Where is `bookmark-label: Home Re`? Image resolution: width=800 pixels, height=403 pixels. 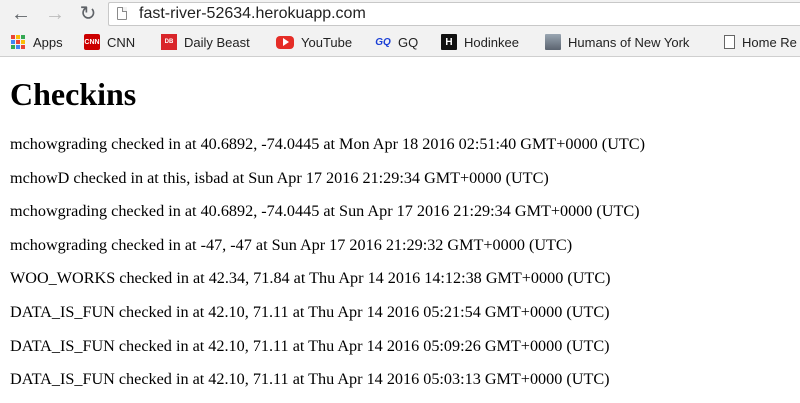 bookmark-label: Home Re is located at coordinates (769, 42).